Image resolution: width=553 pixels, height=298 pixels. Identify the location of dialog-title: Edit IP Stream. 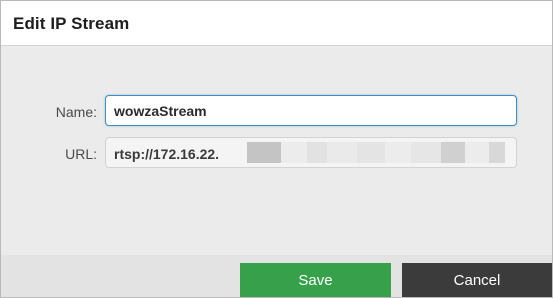
(71, 23).